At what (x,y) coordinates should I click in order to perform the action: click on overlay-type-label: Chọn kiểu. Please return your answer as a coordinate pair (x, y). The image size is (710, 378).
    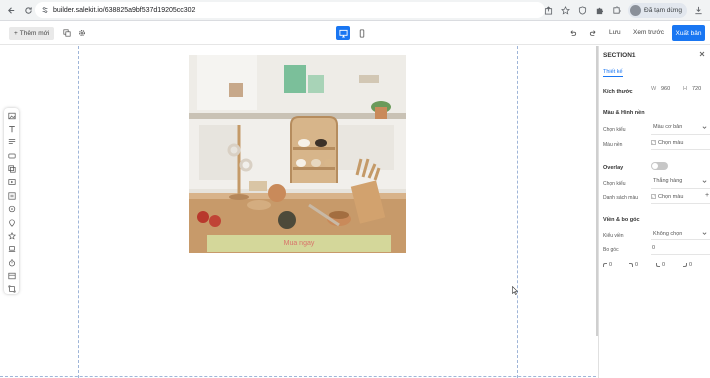
    Looking at the image, I should click on (614, 184).